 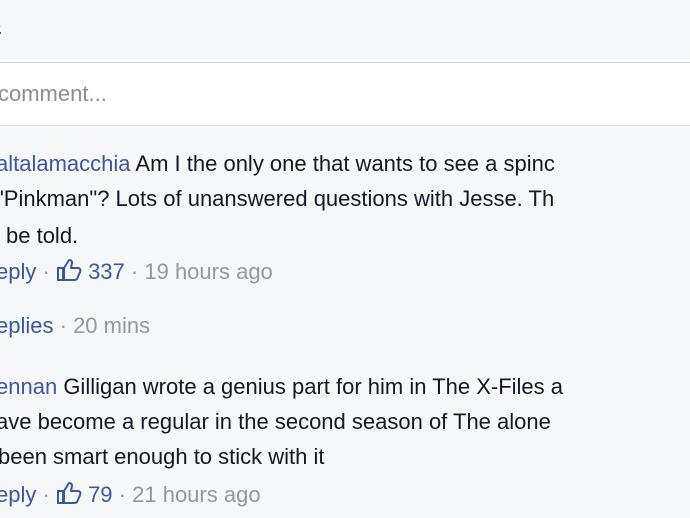 I want to click on comment-1-reply-link: eply, so click(x=18, y=271).